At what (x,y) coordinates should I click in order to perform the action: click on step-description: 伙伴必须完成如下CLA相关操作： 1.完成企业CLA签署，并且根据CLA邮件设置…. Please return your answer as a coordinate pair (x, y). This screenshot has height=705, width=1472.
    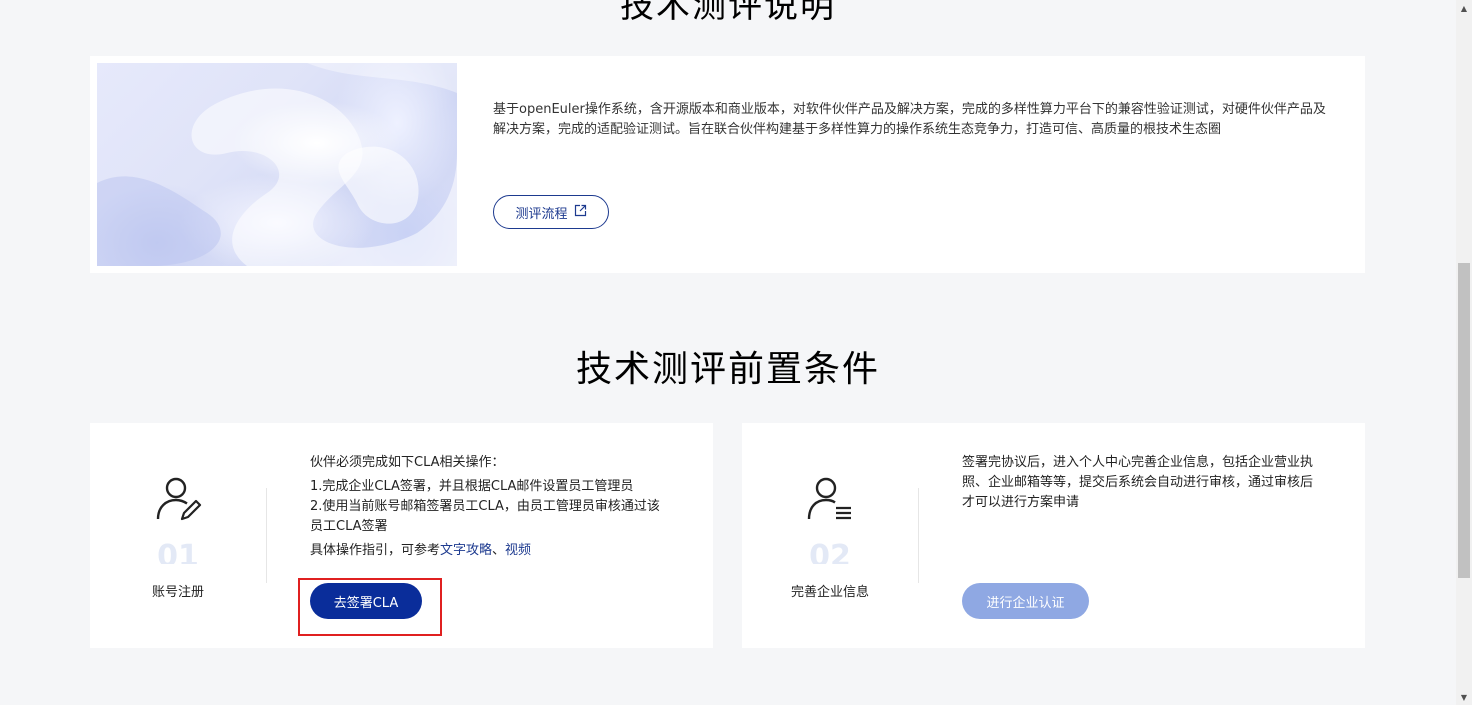
    Looking at the image, I should click on (490, 507).